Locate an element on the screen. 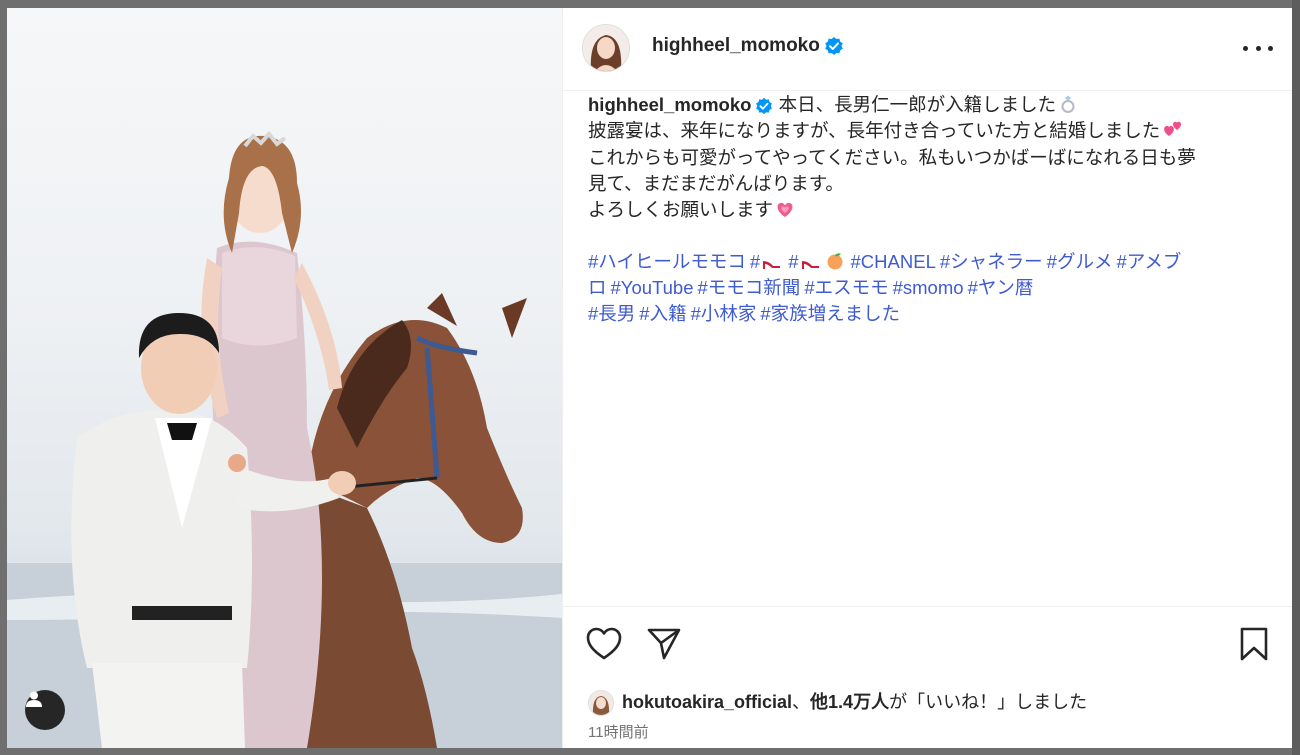  avatar-image is located at coordinates (606, 48).